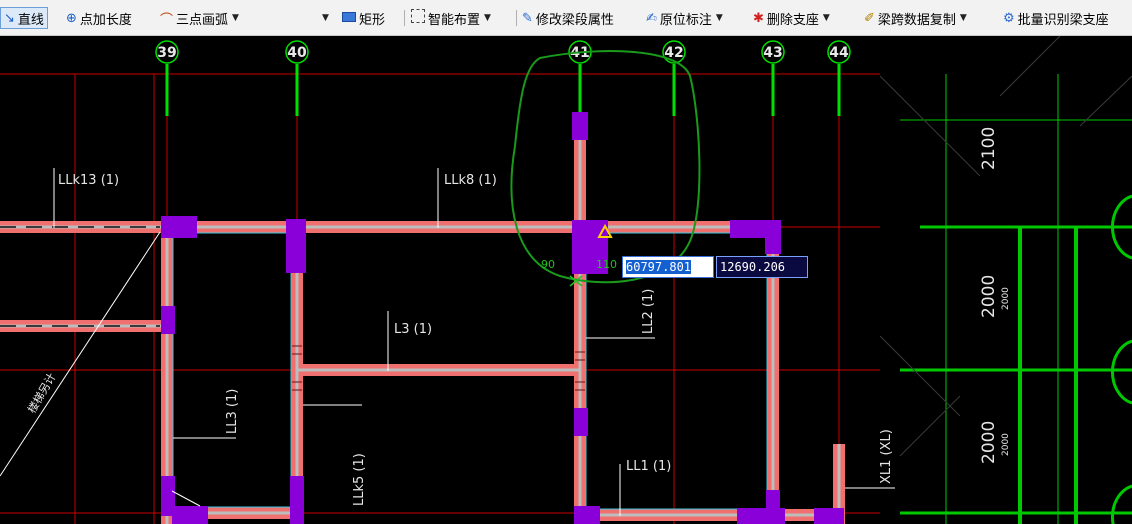 This screenshot has height=524, width=1132. I want to click on beam-label: L3 (1), so click(413, 329).